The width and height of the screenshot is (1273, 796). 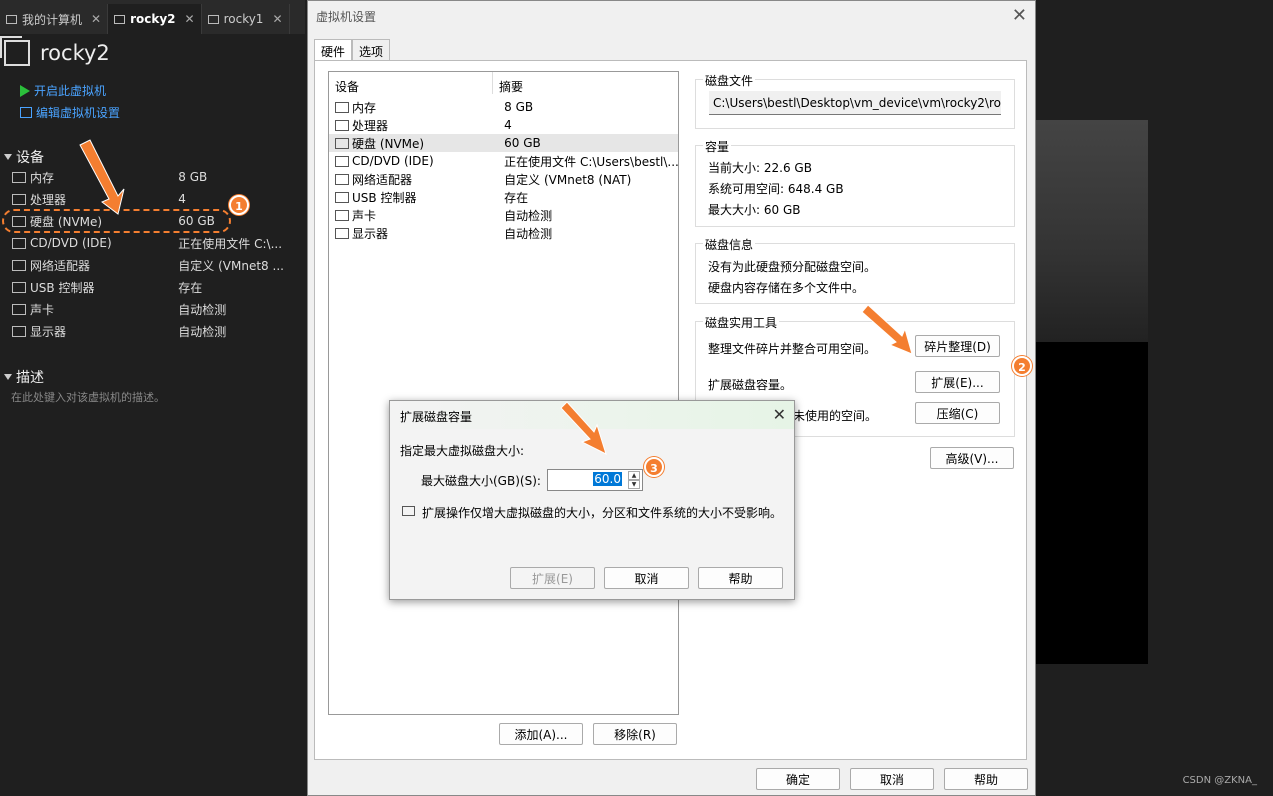 What do you see at coordinates (333, 50) in the screenshot?
I see `tab-hardware: 硬件` at bounding box center [333, 50].